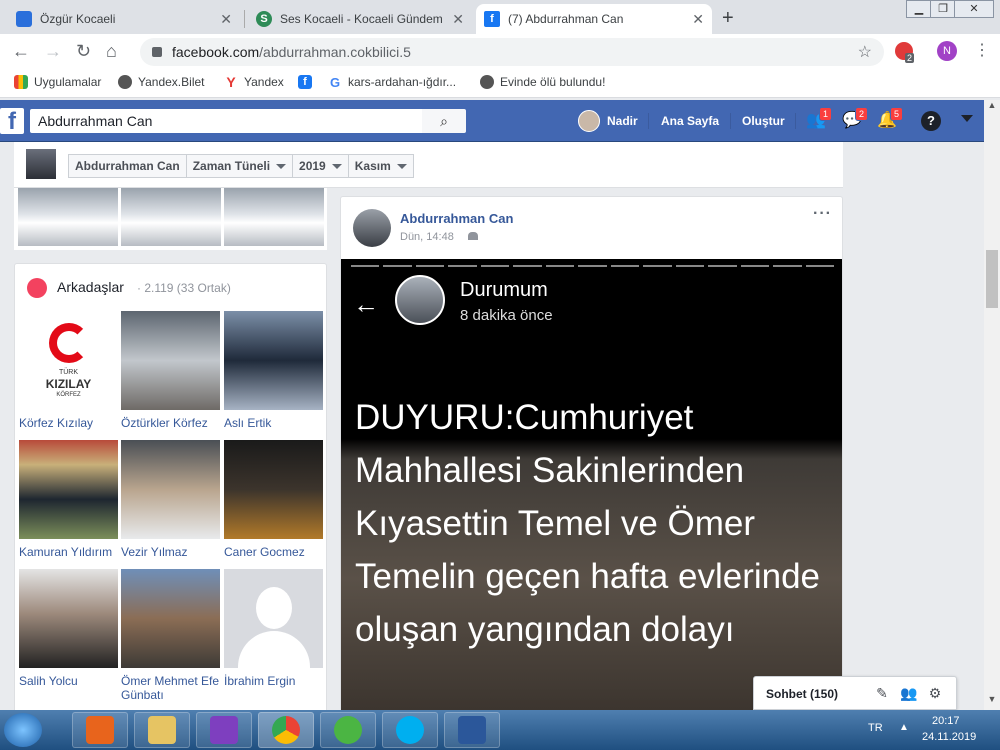 Image resolution: width=1000 pixels, height=750 pixels. What do you see at coordinates (170, 423) in the screenshot?
I see `friend-name: Öztürkler Körfez` at bounding box center [170, 423].